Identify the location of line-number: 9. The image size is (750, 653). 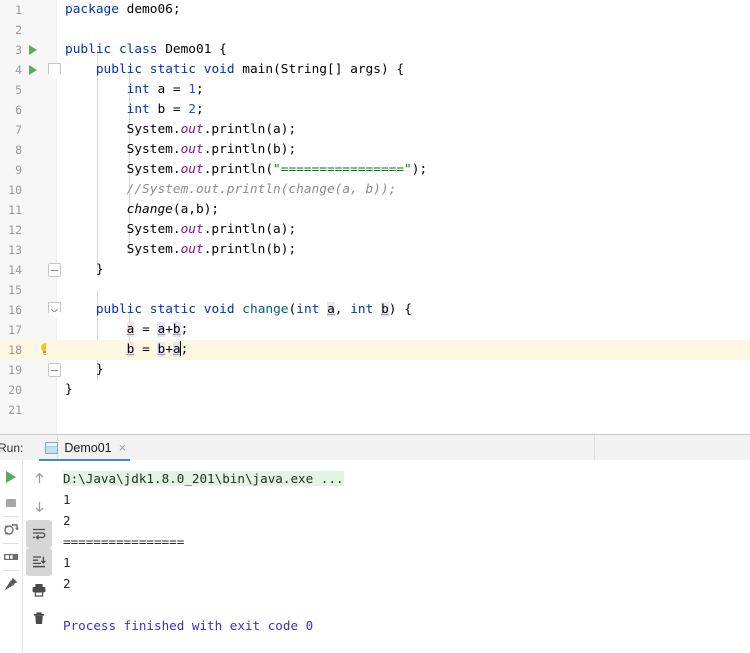
(18, 170).